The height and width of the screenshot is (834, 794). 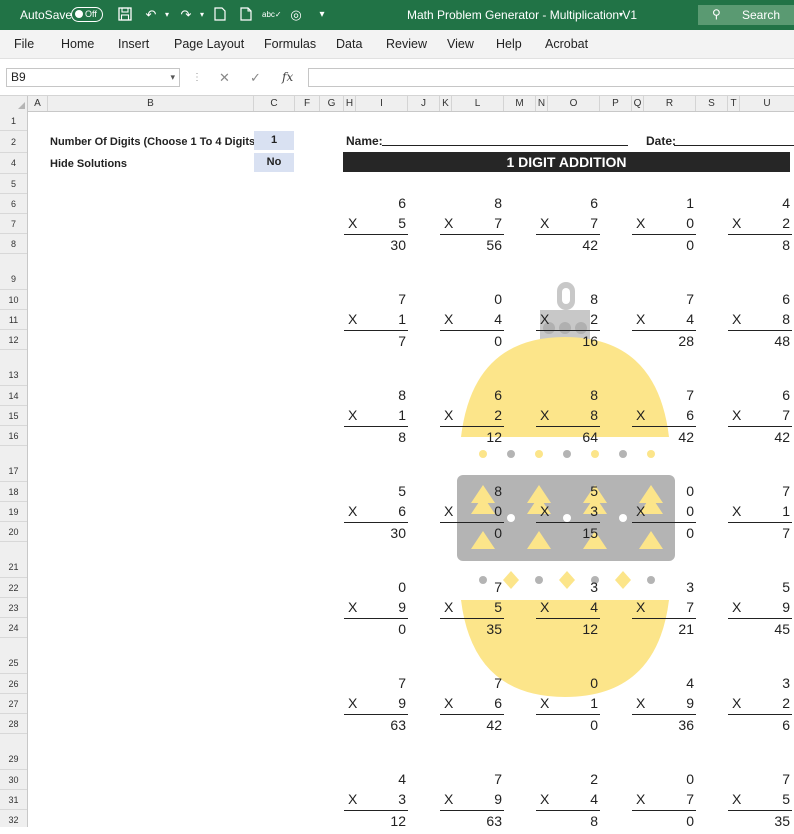 What do you see at coordinates (638, 103) in the screenshot?
I see `column-header-q: Q` at bounding box center [638, 103].